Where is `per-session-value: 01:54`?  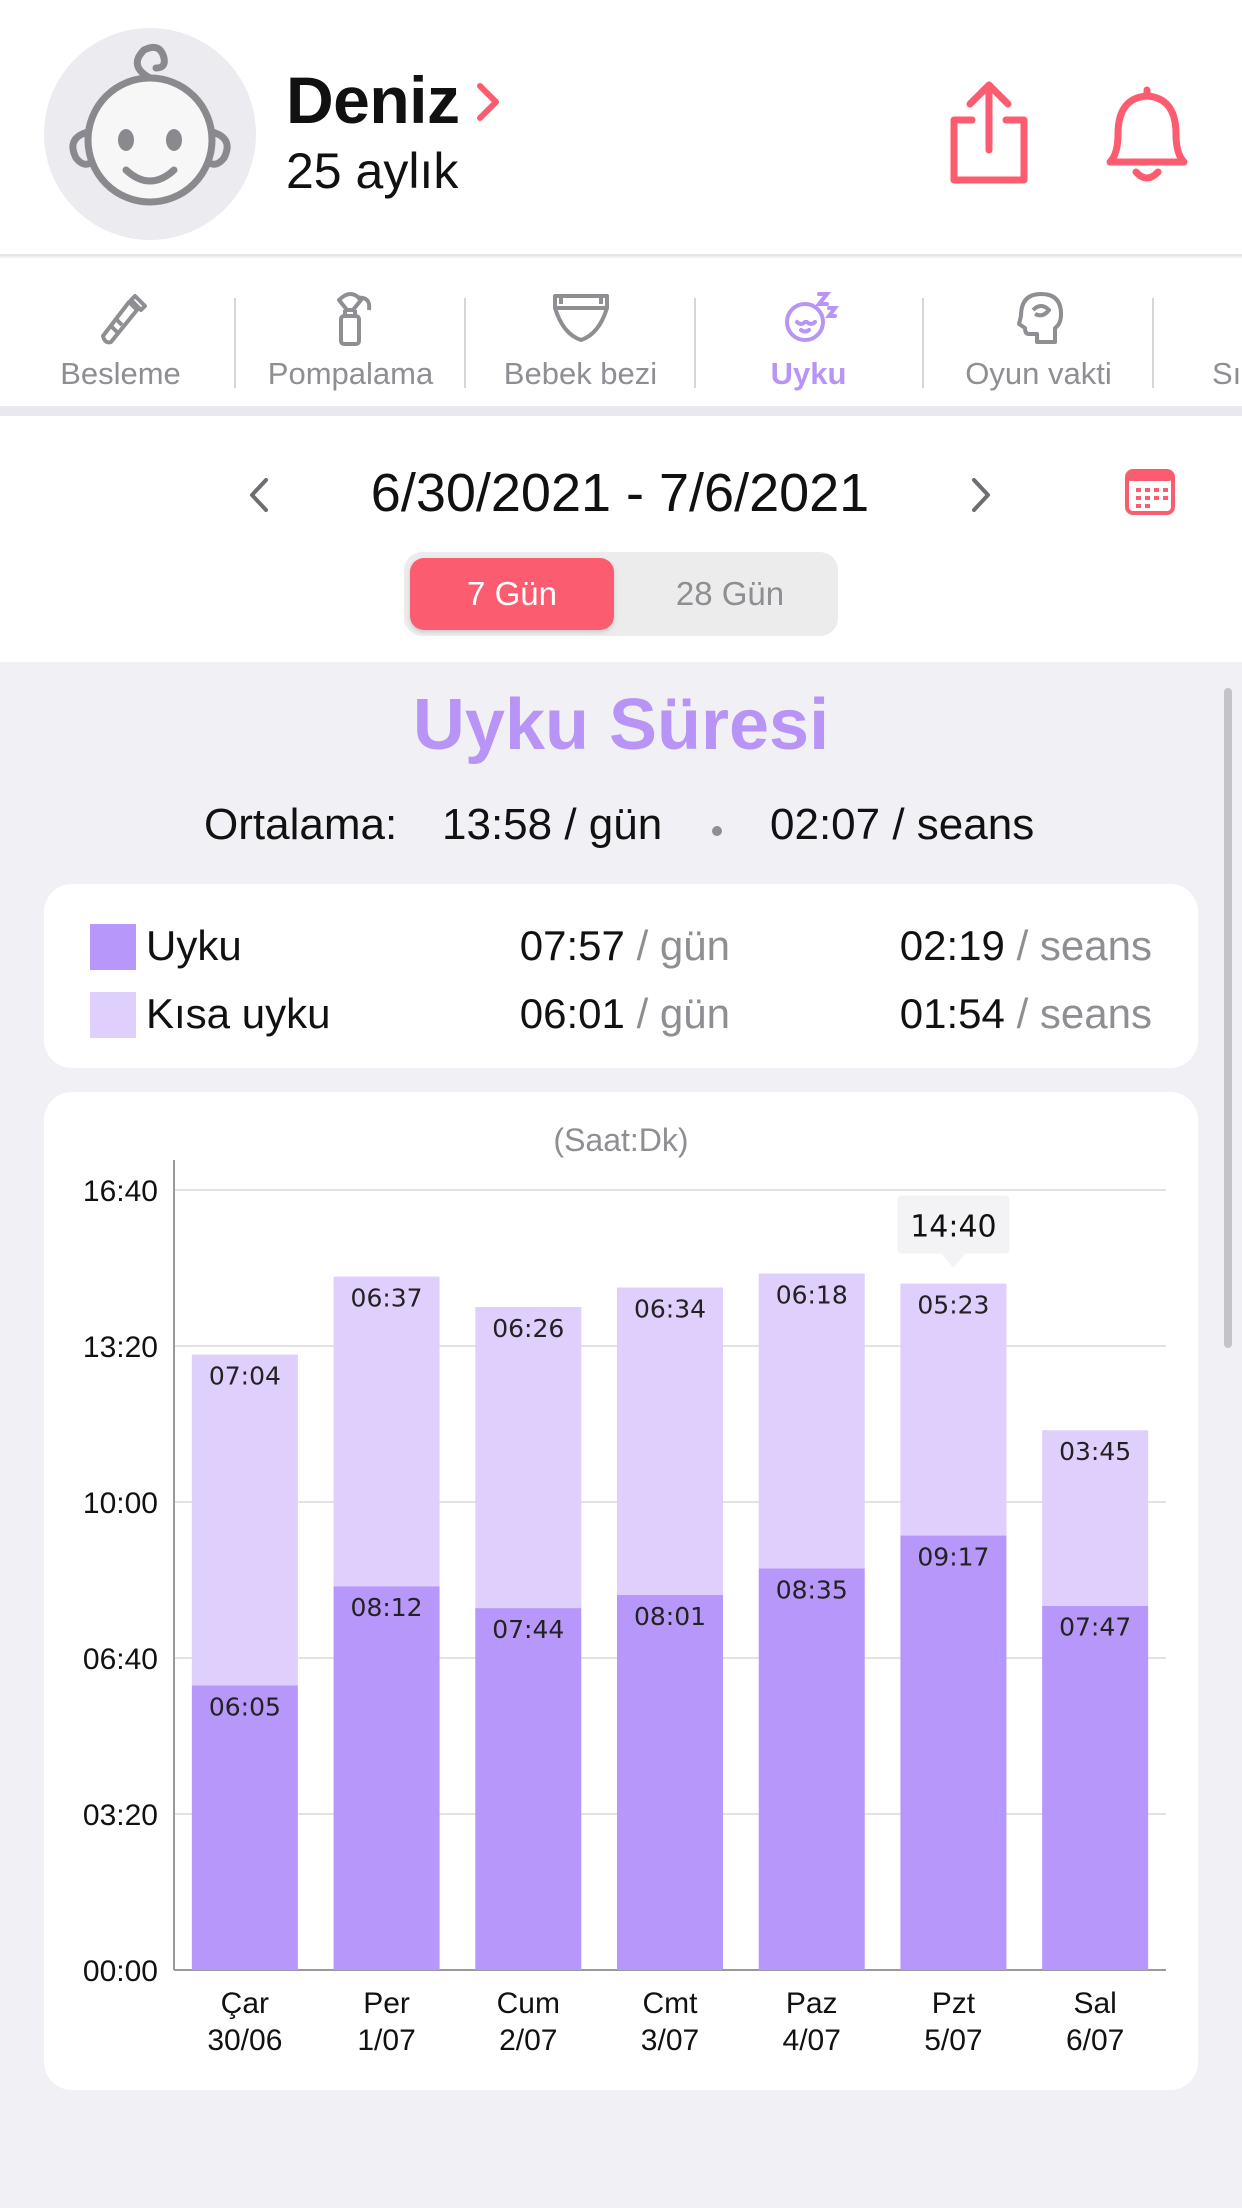
per-session-value: 01:54 is located at coordinates (952, 1013).